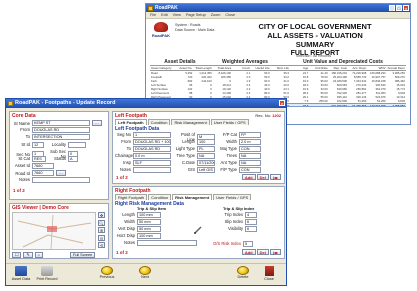 This screenshot has width=417, height=291. I want to click on gis-map, so click(54, 231).